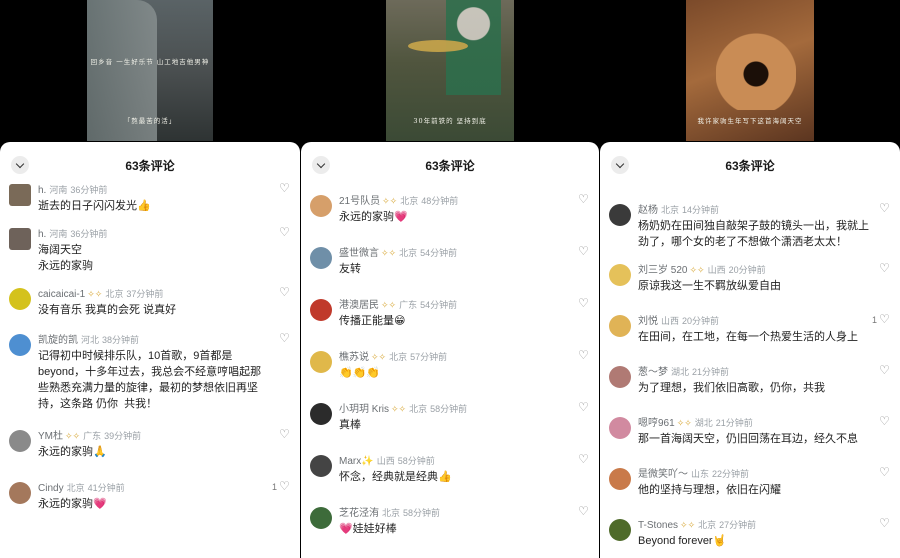 This screenshot has width=900, height=558. I want to click on comment-author: 赵杨, so click(648, 210).